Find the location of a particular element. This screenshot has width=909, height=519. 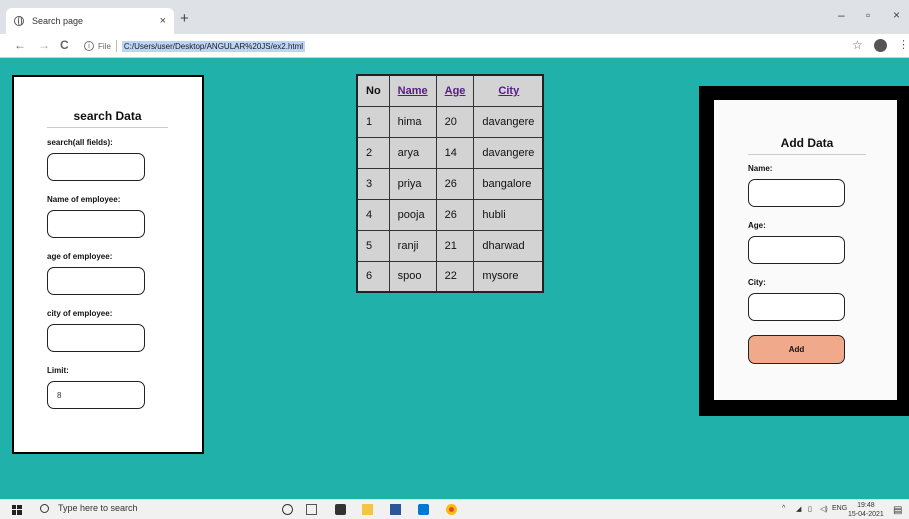

add-age-input is located at coordinates (796, 250).